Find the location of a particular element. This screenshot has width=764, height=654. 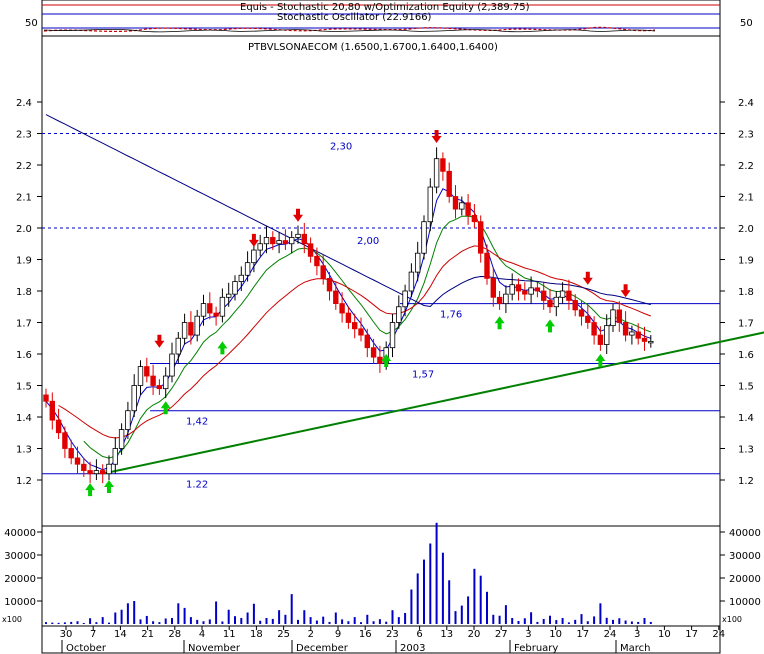

date-tick-label: 30 is located at coordinates (66, 634).